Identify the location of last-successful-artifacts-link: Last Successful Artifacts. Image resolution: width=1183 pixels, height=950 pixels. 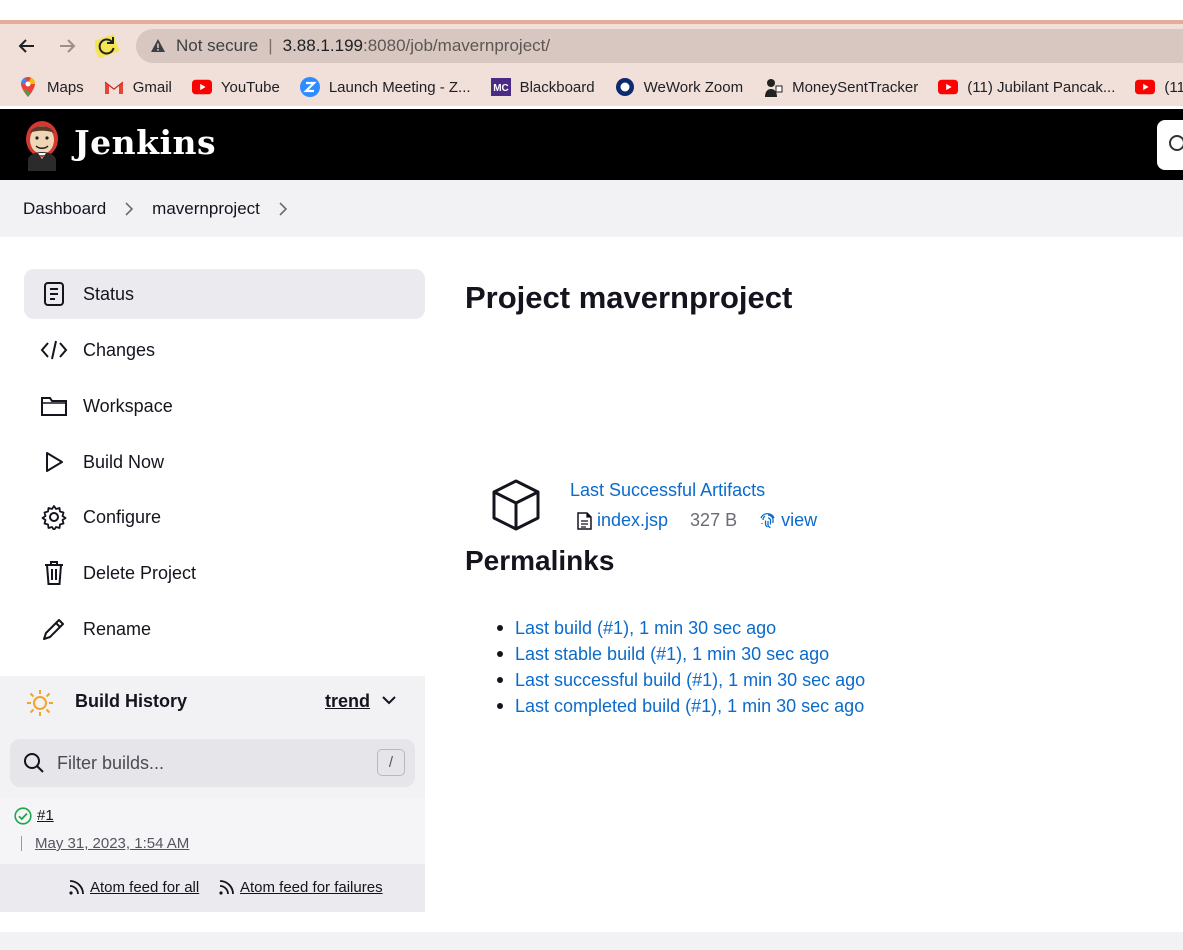
(667, 490).